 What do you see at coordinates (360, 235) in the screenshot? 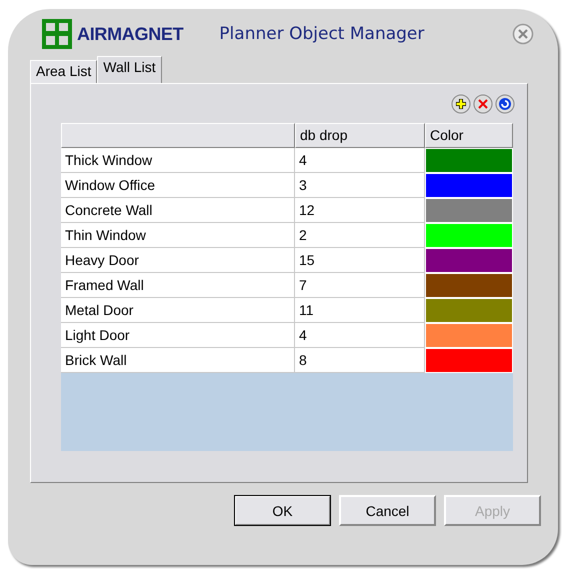
I see `table-cell: 2` at bounding box center [360, 235].